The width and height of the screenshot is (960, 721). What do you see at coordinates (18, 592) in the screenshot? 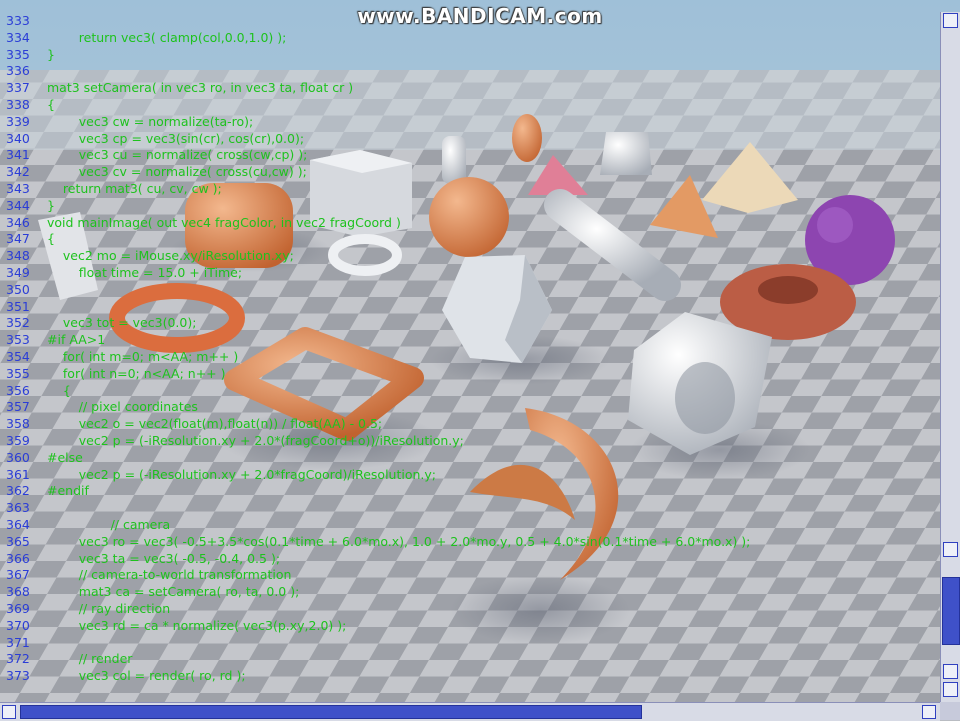
I see `line-number: 368` at bounding box center [18, 592].